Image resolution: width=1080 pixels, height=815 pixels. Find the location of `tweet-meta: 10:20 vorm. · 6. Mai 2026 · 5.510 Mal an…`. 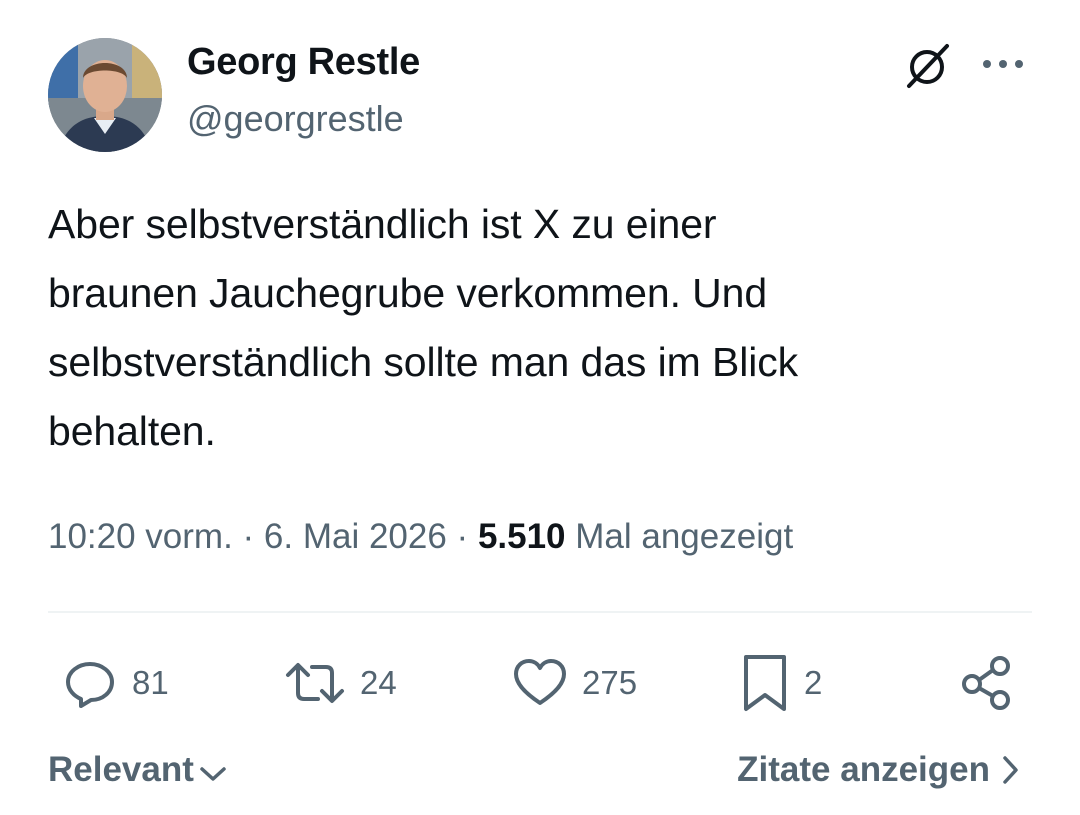

tweet-meta: 10:20 vorm. · 6. Mai 2026 · 5.510 Mal an… is located at coordinates (420, 537).